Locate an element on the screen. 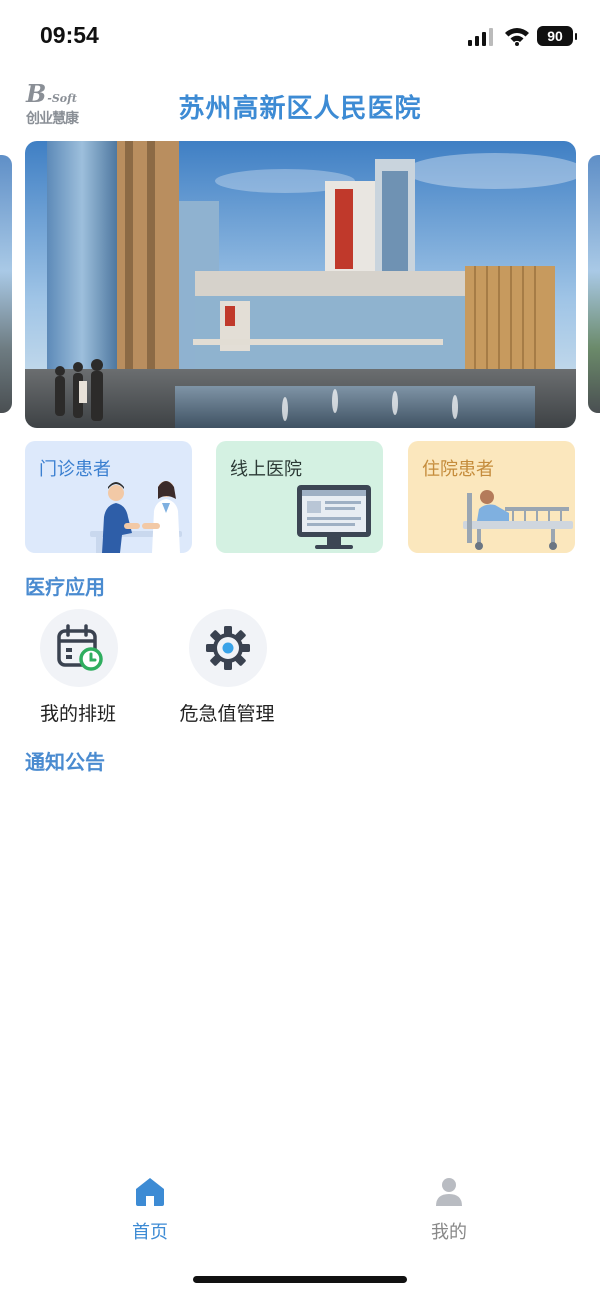  home-indicator is located at coordinates (300, 1279).